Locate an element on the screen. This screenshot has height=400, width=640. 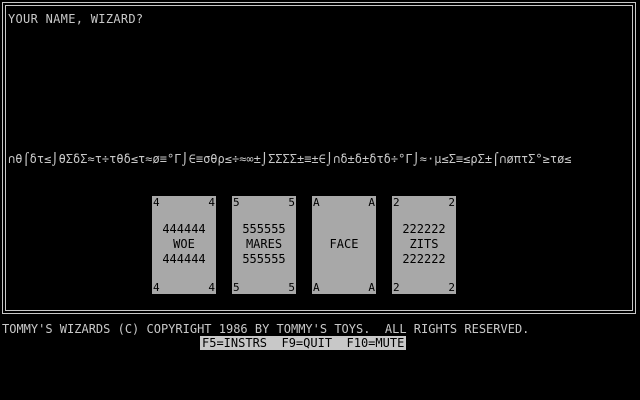
card-zits: 2 2 222222 ZITS 222222 2 2 is located at coordinates (424, 245).